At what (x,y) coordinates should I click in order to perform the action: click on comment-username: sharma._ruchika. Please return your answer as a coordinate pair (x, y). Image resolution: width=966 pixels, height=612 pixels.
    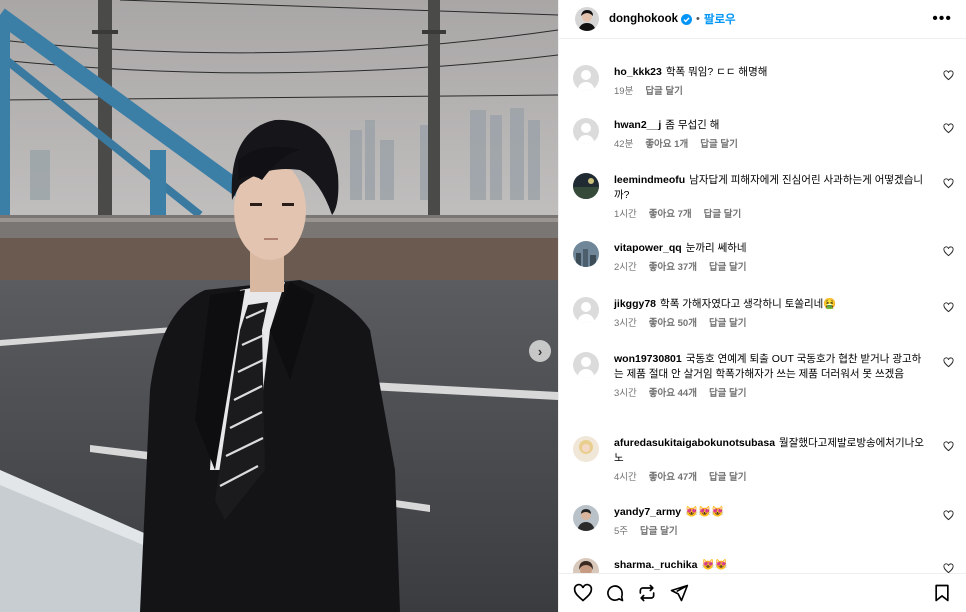
    Looking at the image, I should click on (655, 565).